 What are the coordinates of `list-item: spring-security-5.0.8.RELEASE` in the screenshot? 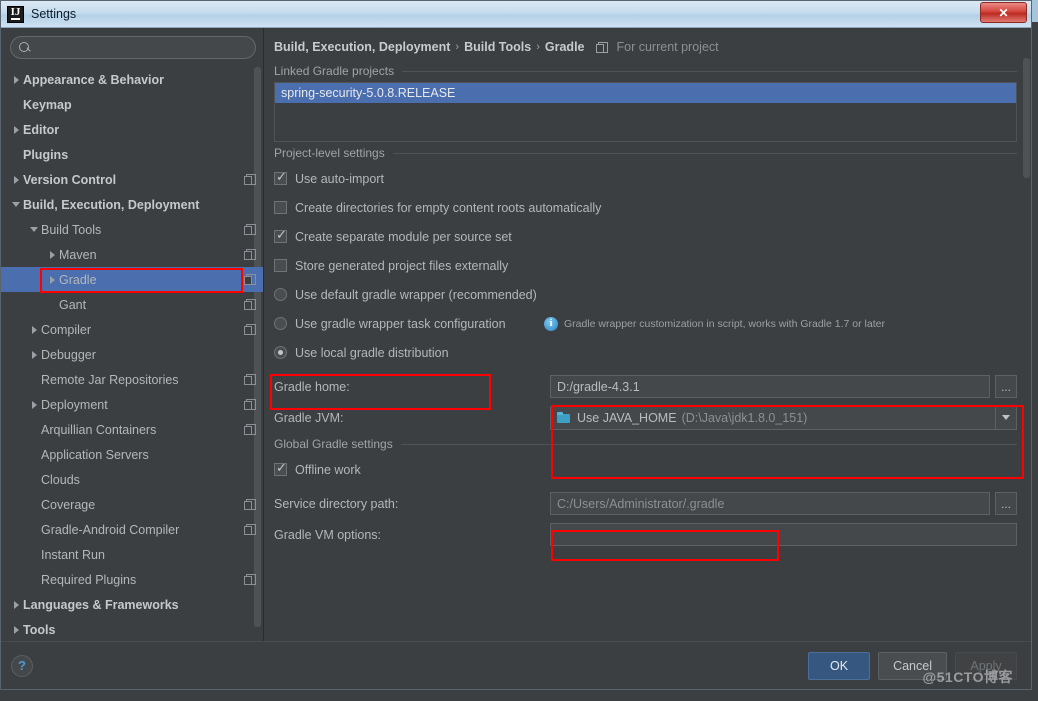 It's located at (645, 93).